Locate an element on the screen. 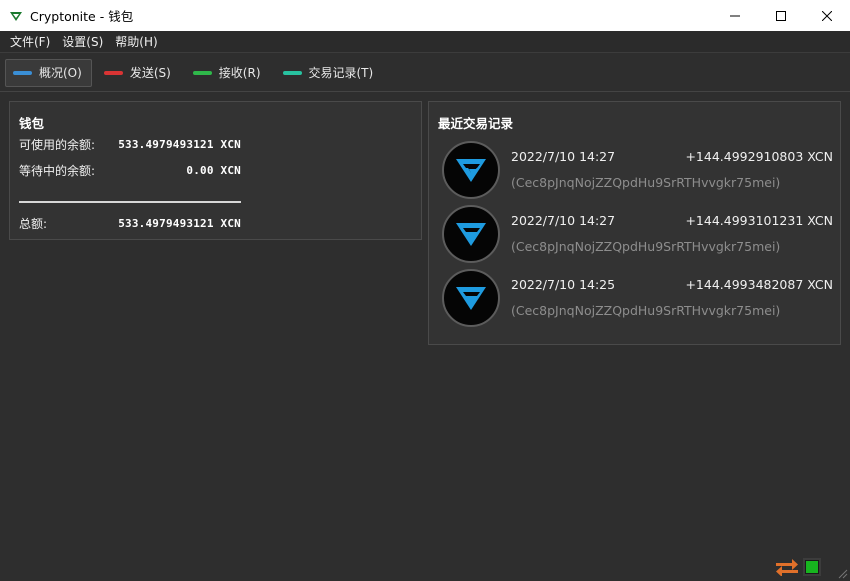  recent-transactions-title: 最近交易记录 is located at coordinates (476, 123).